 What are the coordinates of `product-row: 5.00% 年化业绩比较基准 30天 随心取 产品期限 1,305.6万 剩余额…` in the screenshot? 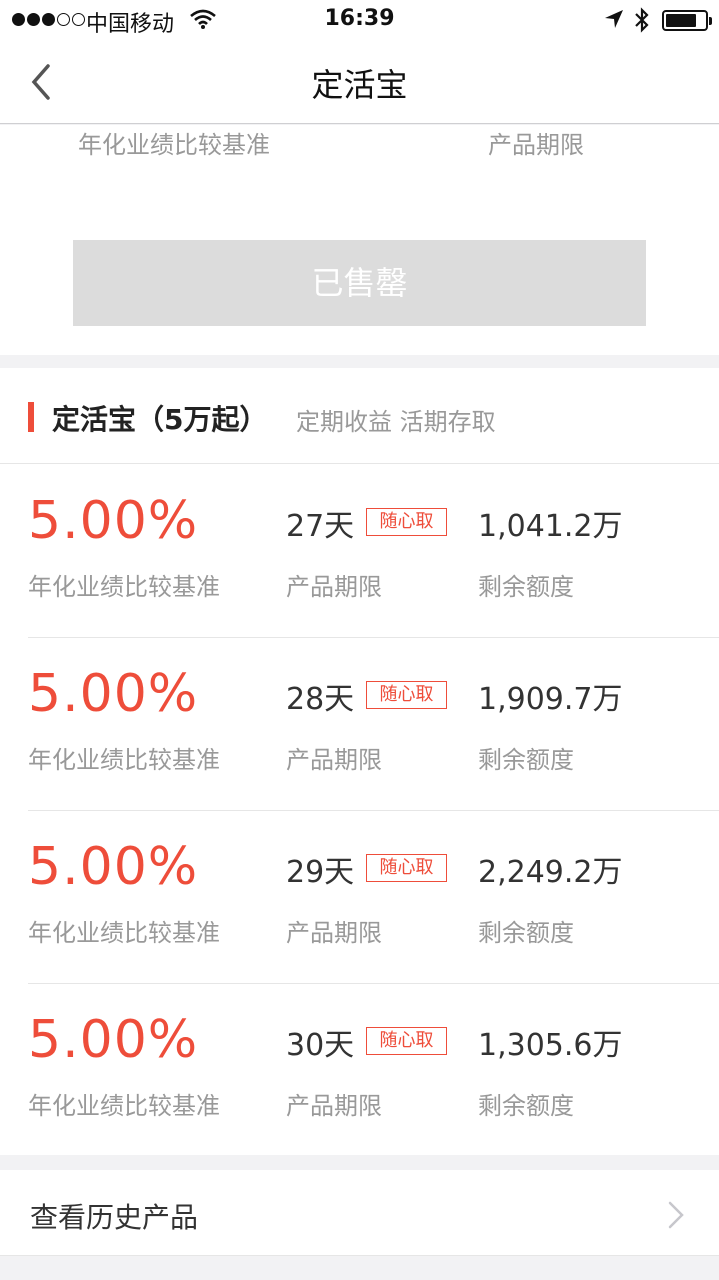 It's located at (359, 1070).